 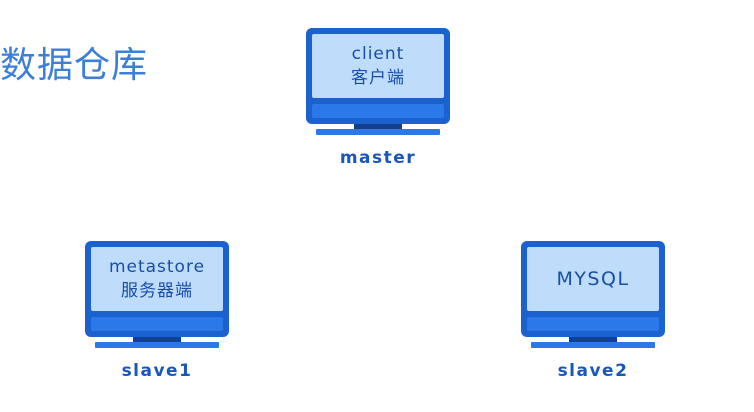 What do you see at coordinates (157, 267) in the screenshot?
I see `screen-line-1: metastore` at bounding box center [157, 267].